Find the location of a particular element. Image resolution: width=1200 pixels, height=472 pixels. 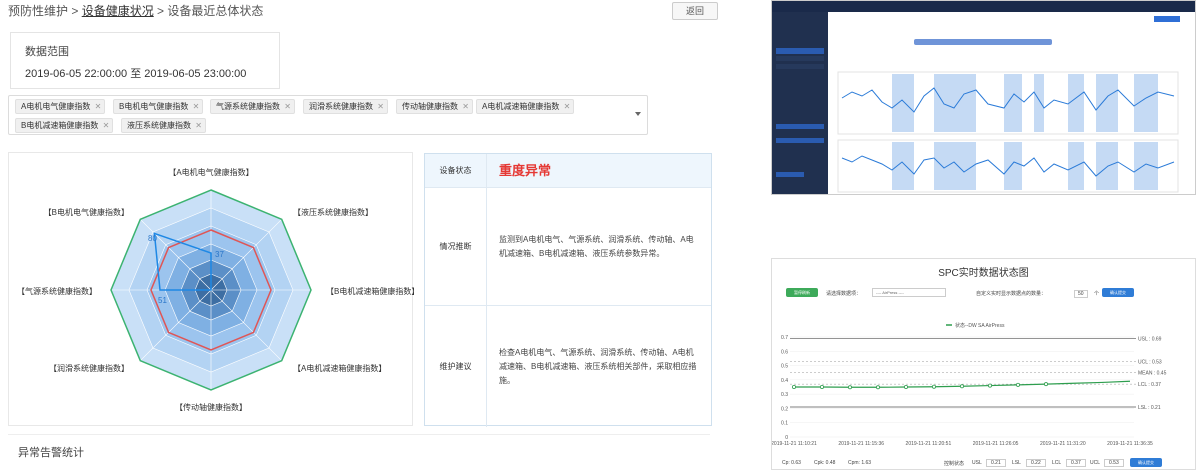

stat-ucl-key: UCL is located at coordinates (1095, 463).